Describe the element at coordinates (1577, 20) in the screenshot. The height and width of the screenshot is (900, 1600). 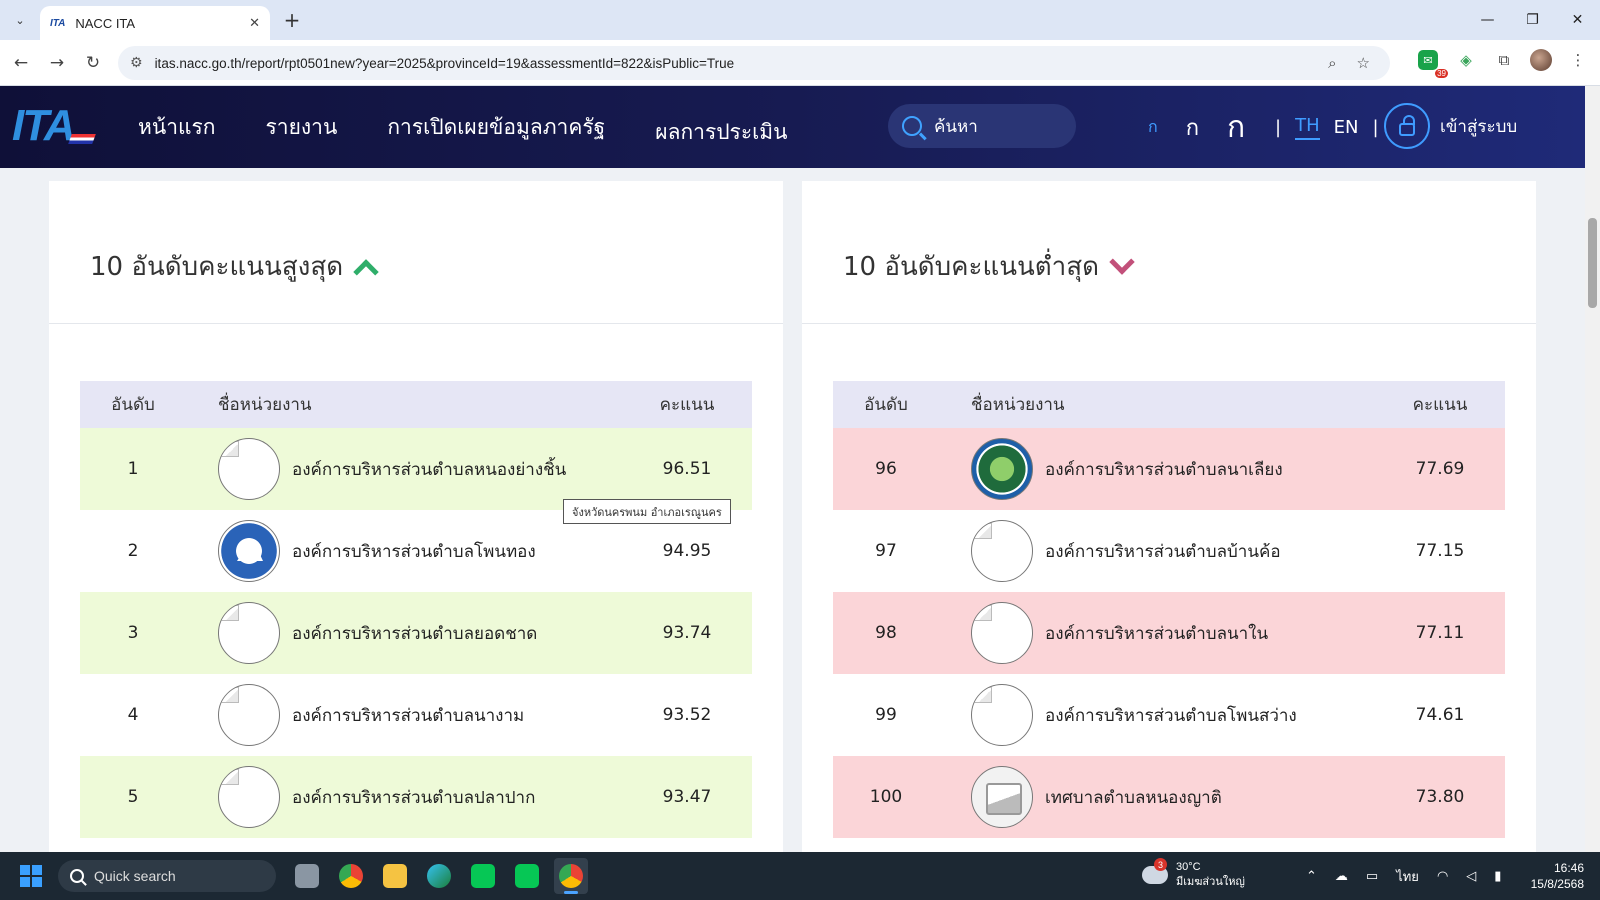
I see `close-window-icon: ✕` at that location.